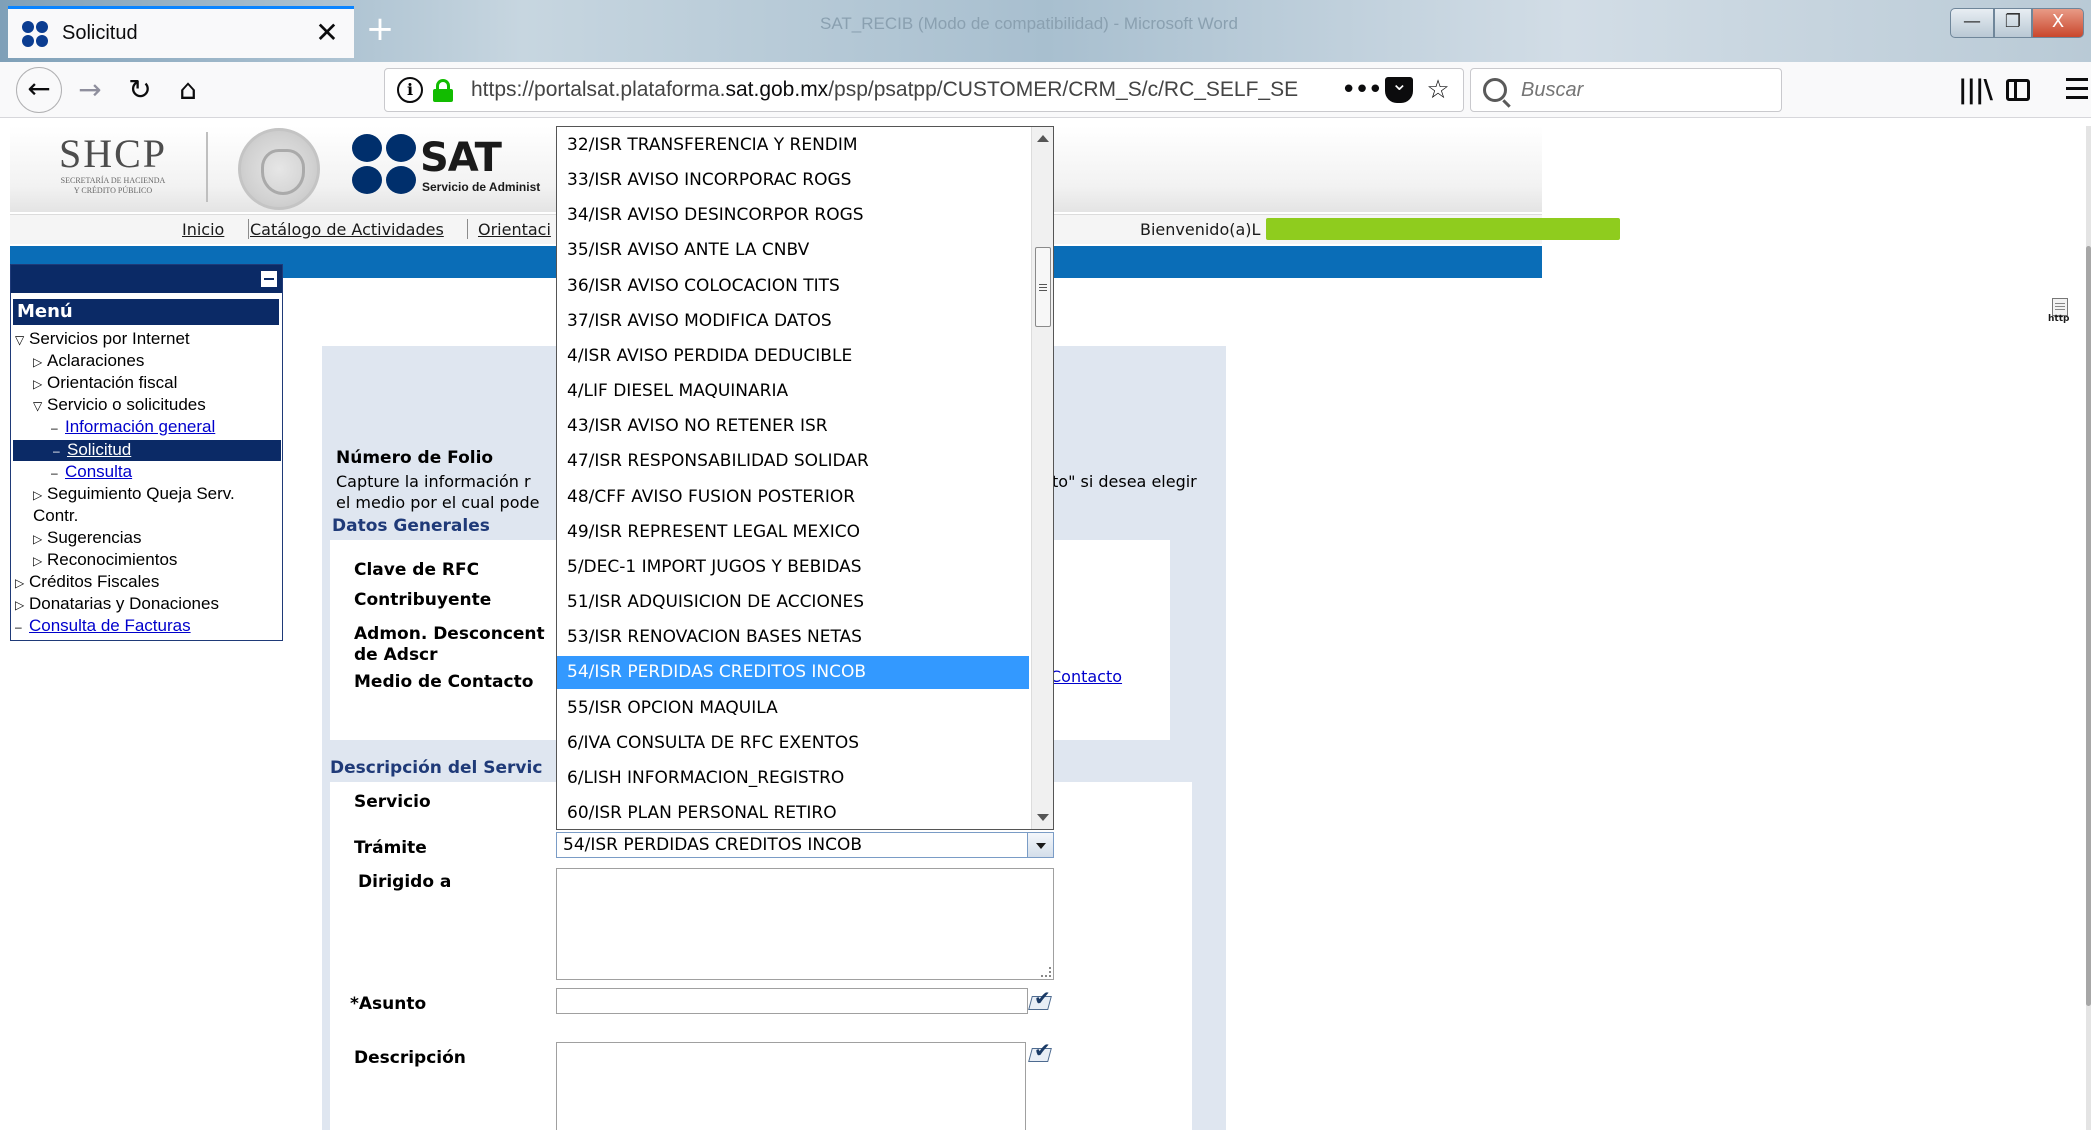 The height and width of the screenshot is (1130, 2091). I want to click on menu-item-consulta-facturas: – Consulta de Facturas, so click(103, 626).